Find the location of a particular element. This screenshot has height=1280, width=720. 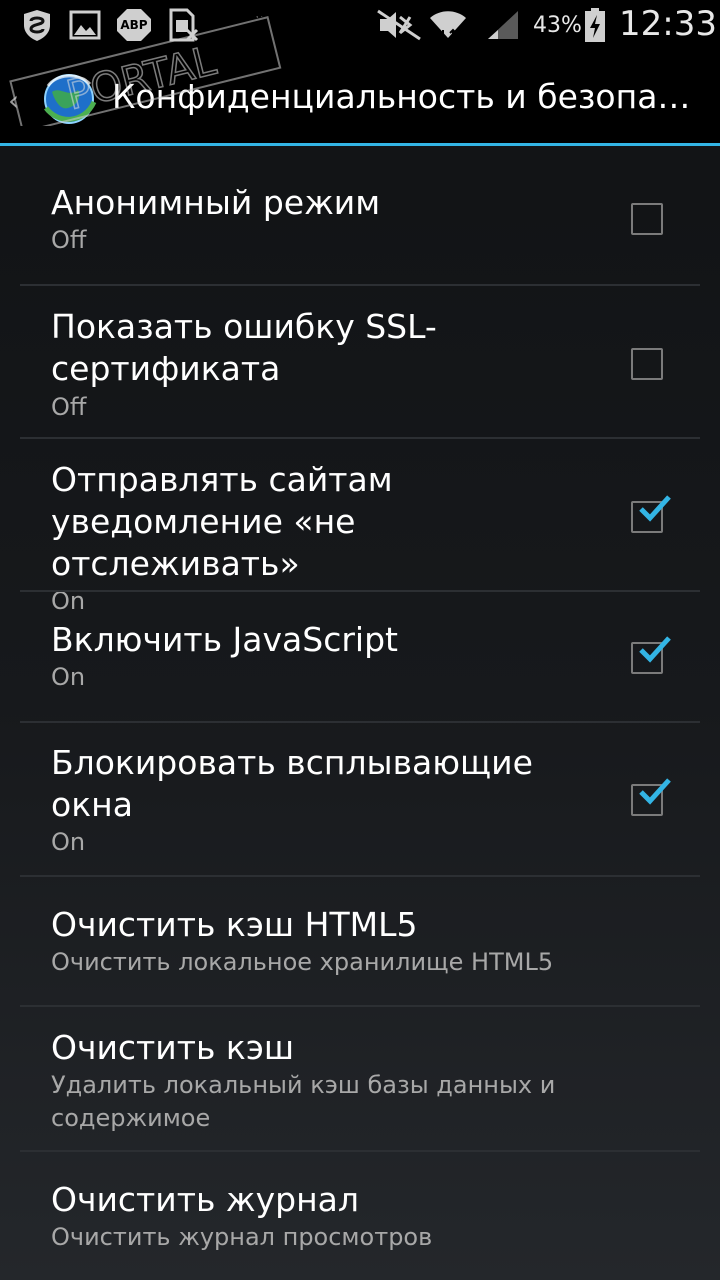

setting-ssl-error: Показать ошибку SSL-сертификата Off is located at coordinates (360, 362).